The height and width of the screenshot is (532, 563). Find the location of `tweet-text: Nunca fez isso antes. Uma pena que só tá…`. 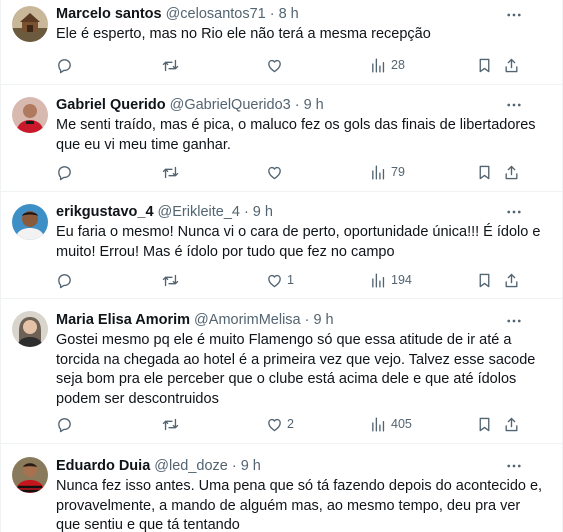

tweet-text: Nunca fez isso antes. Uma pena que só tá… is located at coordinates (299, 504).